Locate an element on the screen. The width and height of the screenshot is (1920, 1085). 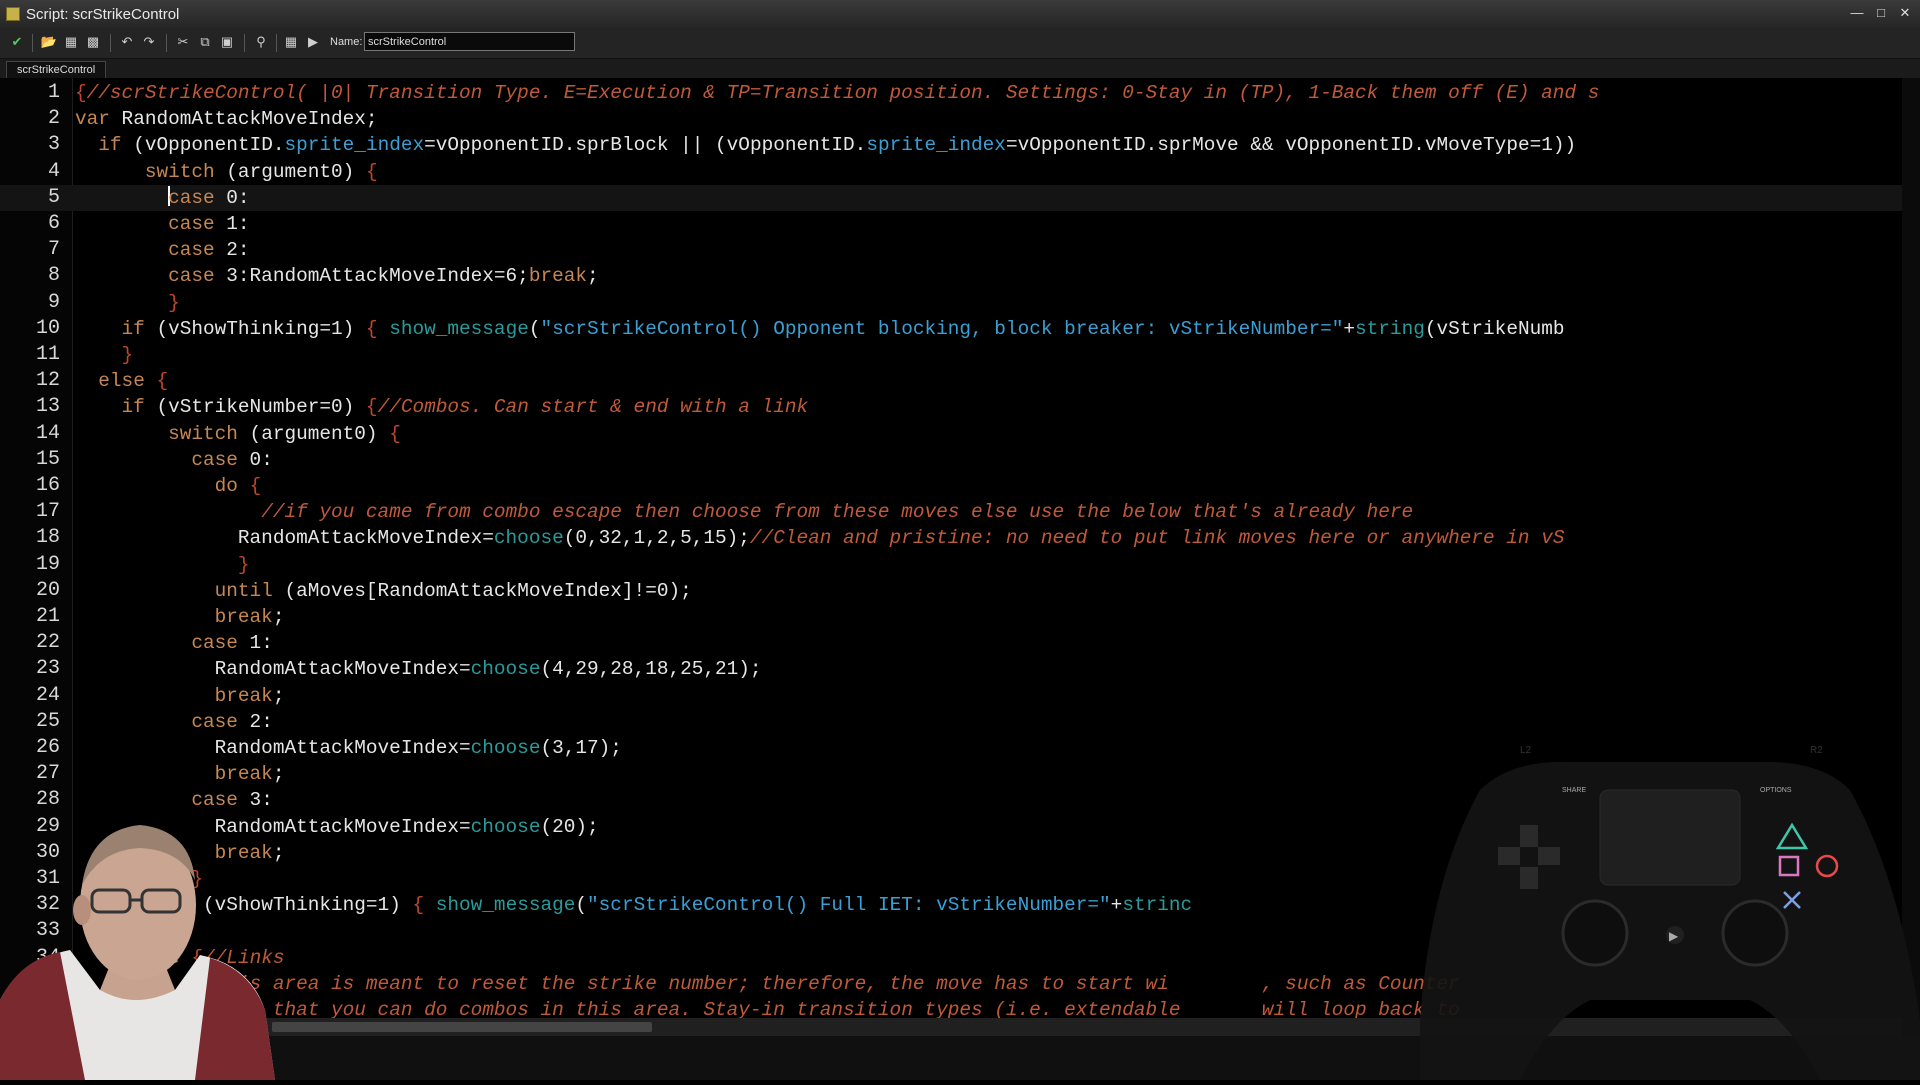
copy-icon: ⧉ is located at coordinates (205, 42).